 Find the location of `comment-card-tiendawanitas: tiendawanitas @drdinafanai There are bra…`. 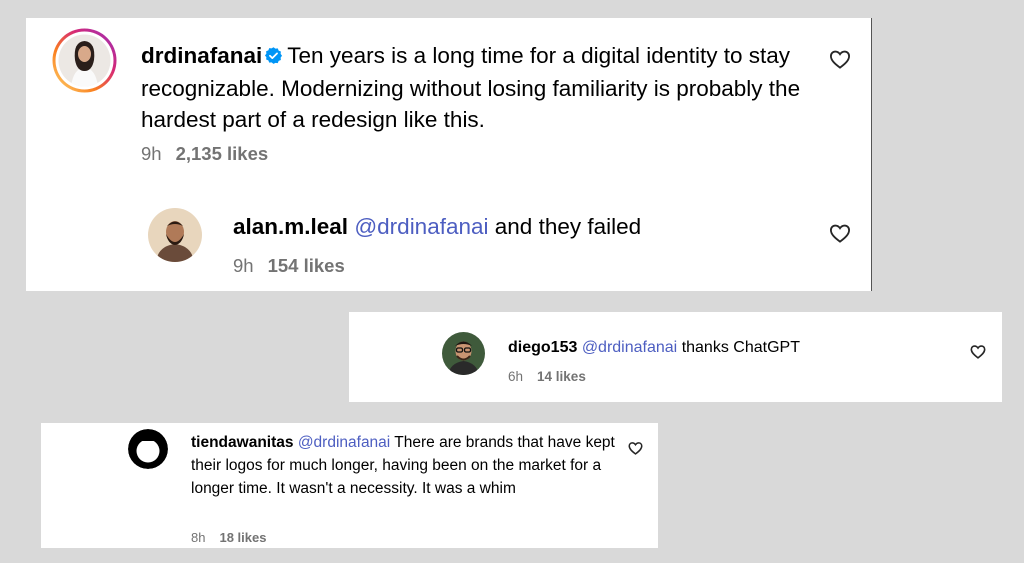

comment-card-tiendawanitas: tiendawanitas @drdinafanai There are bra… is located at coordinates (349, 485).